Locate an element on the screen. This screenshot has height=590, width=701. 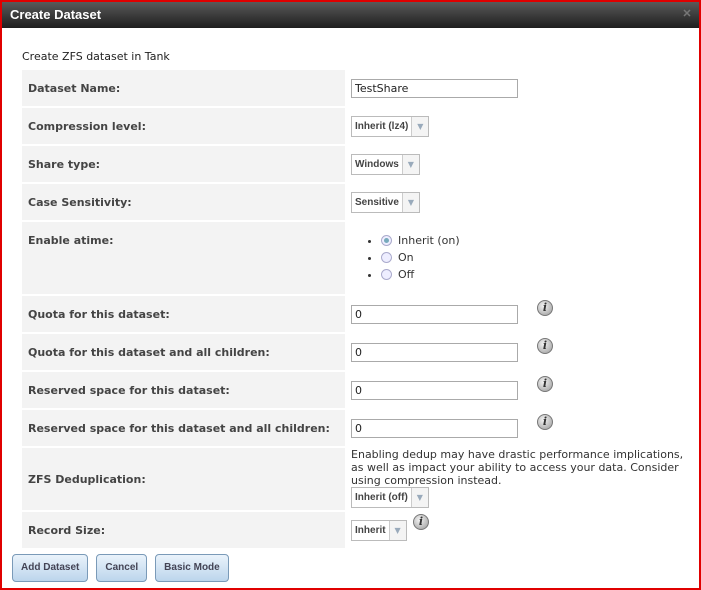
add-dataset-button: Add Dataset is located at coordinates (50, 568).